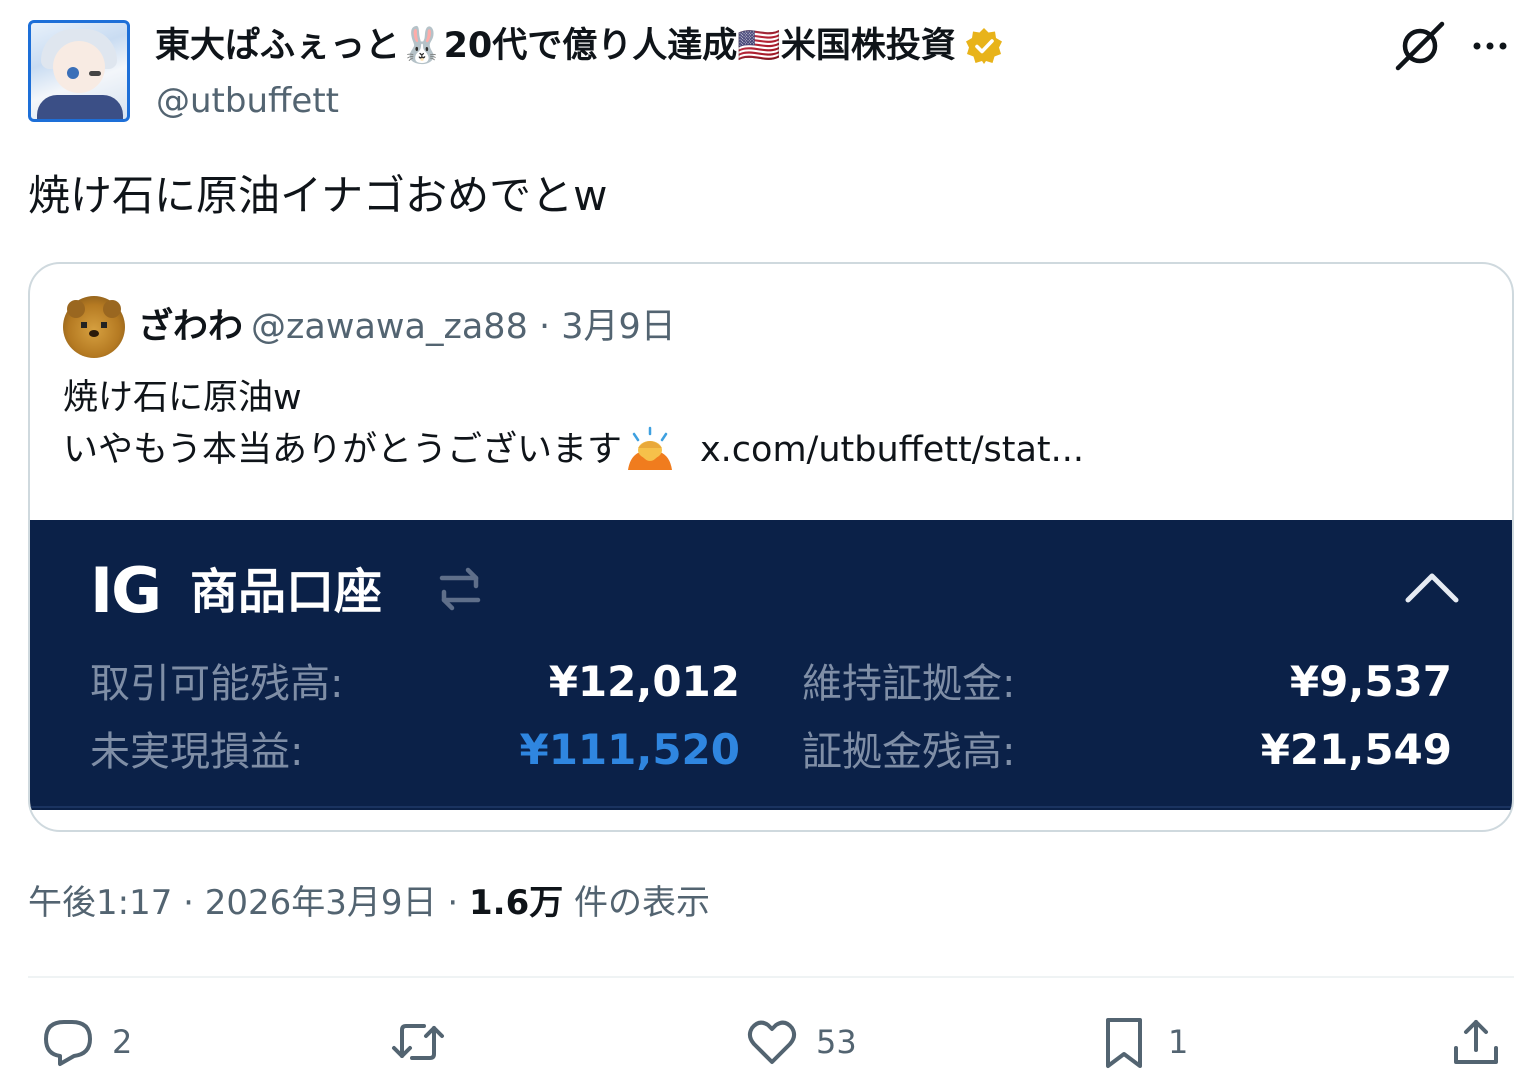 The width and height of the screenshot is (1527, 1090). I want to click on ig-account-title: 商品口座, so click(286, 592).